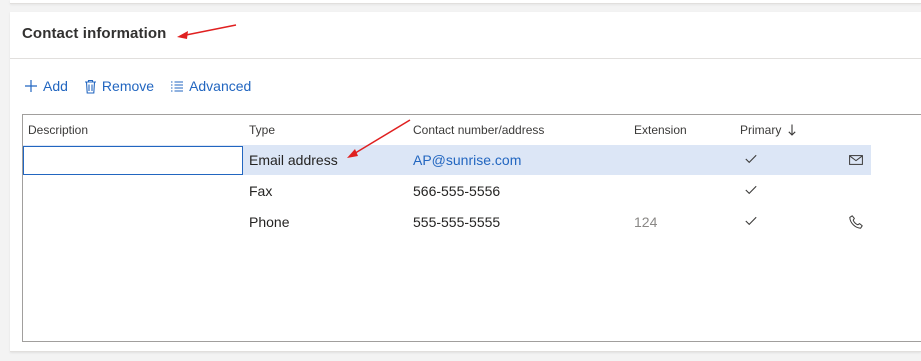 The image size is (921, 361). I want to click on remove-button: Remove, so click(119, 86).